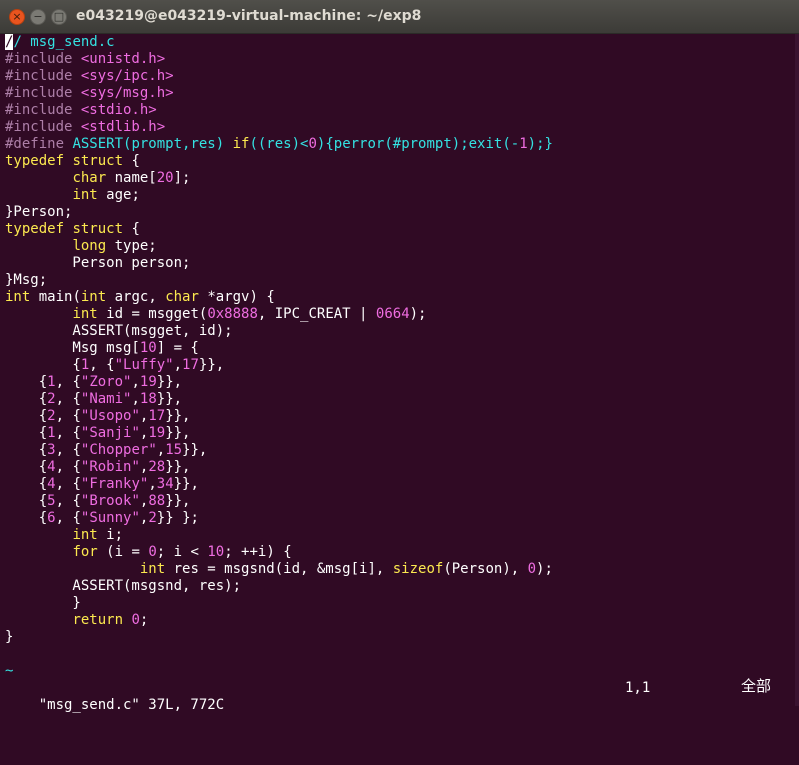  I want to click on code-token: main(, so click(55, 297).